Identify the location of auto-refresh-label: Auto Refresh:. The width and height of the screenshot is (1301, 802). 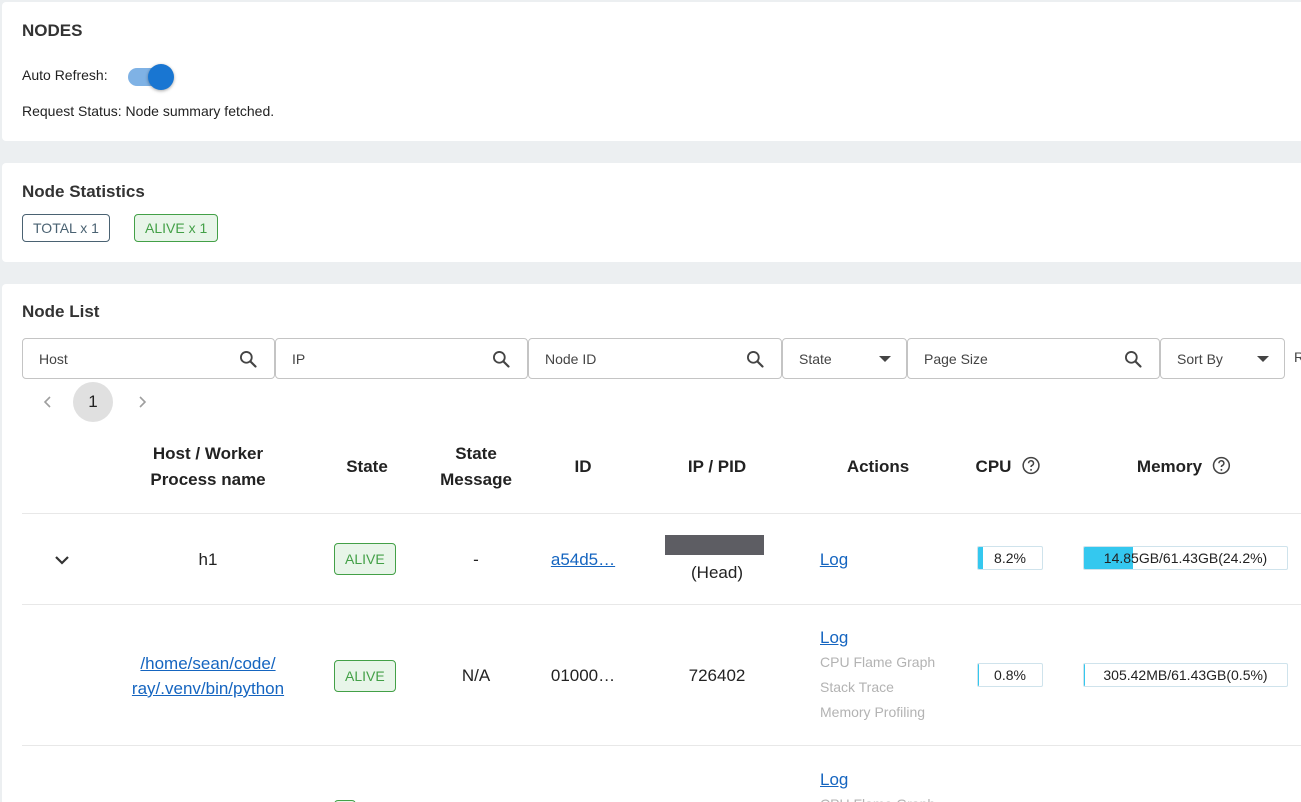
(65, 75).